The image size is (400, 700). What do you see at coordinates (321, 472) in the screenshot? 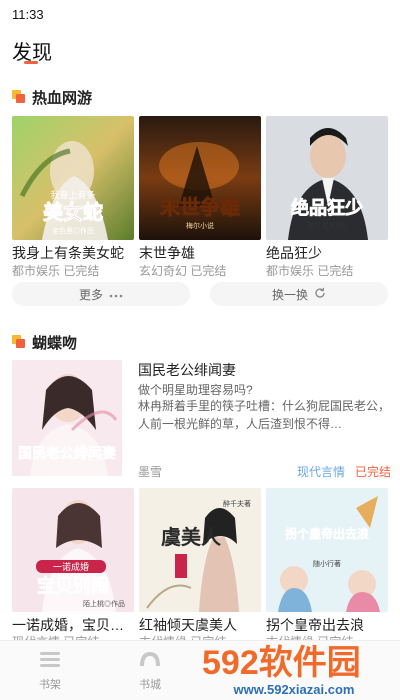
I see `featured-book-genre: 现代言情` at bounding box center [321, 472].